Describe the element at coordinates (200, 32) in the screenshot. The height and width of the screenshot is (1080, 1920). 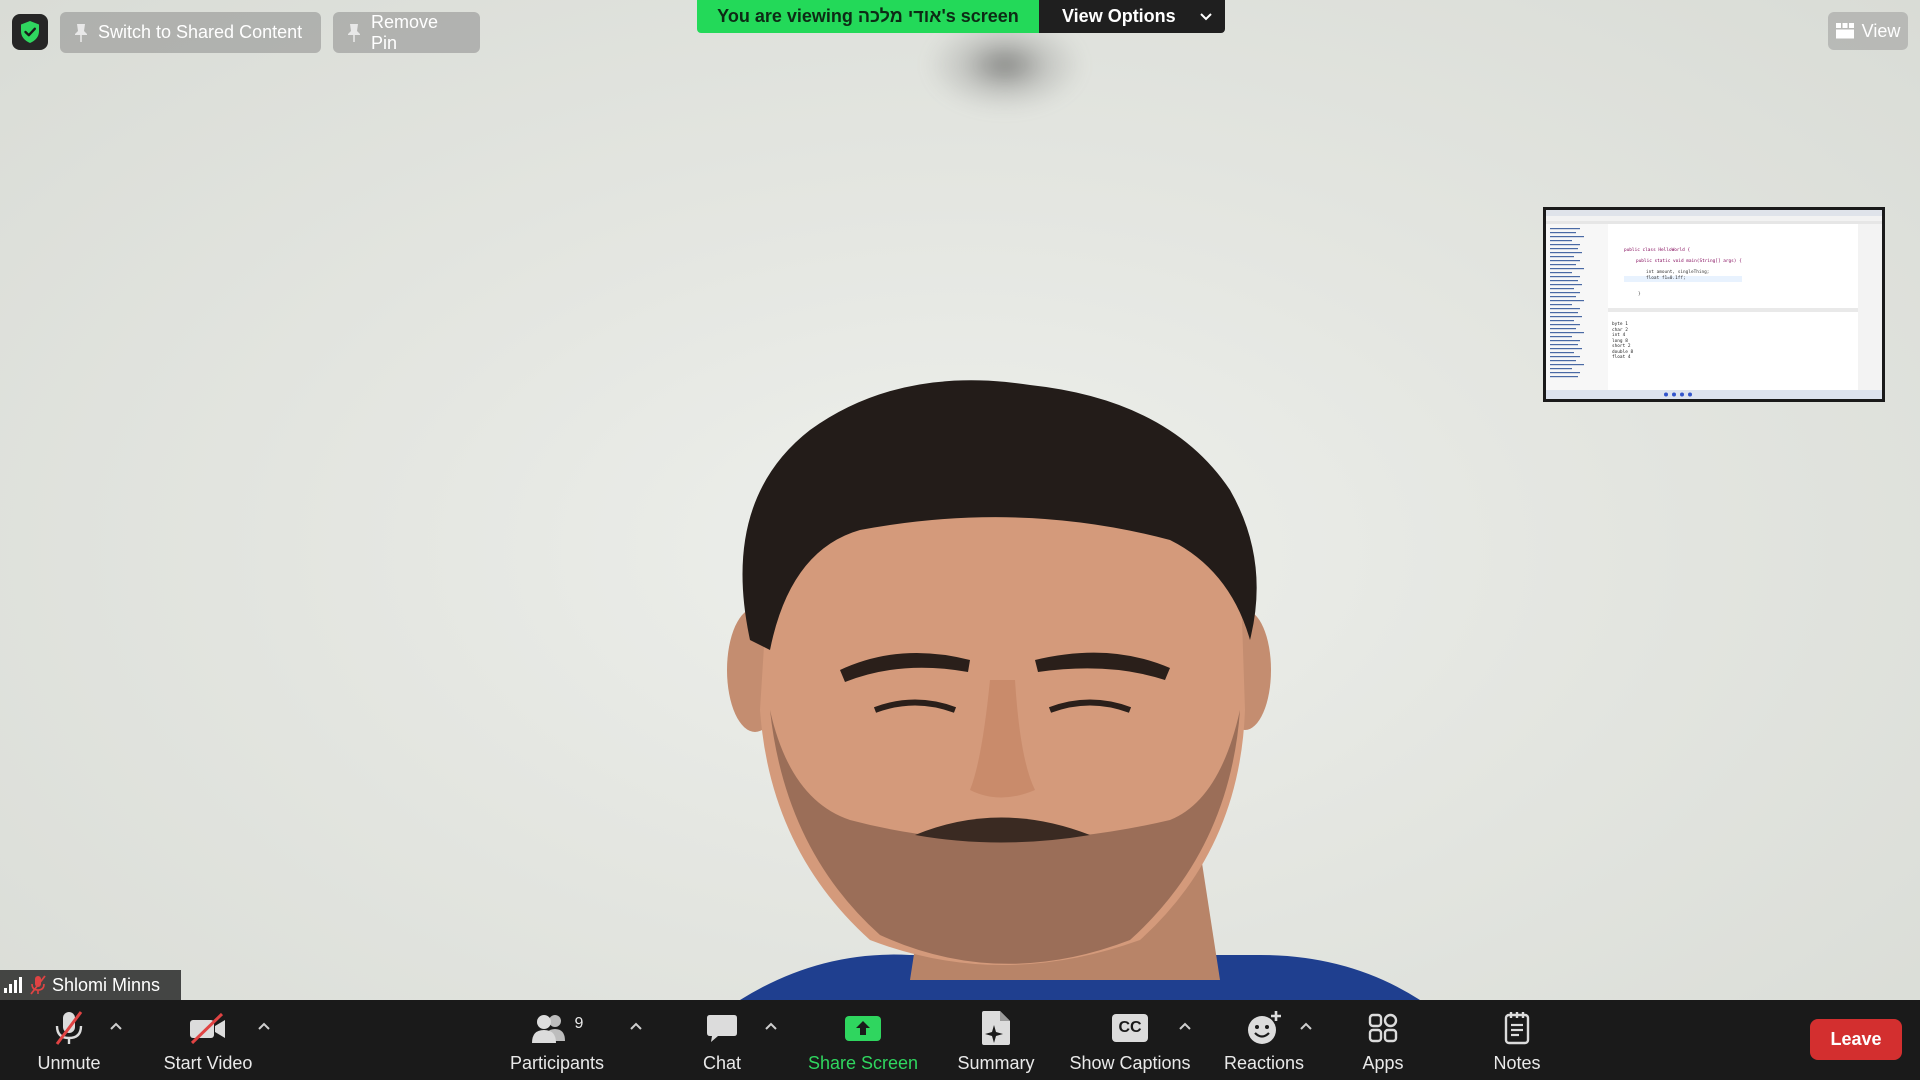
I see `switch-to-shared-content-label: Switch to Shared Content` at that location.